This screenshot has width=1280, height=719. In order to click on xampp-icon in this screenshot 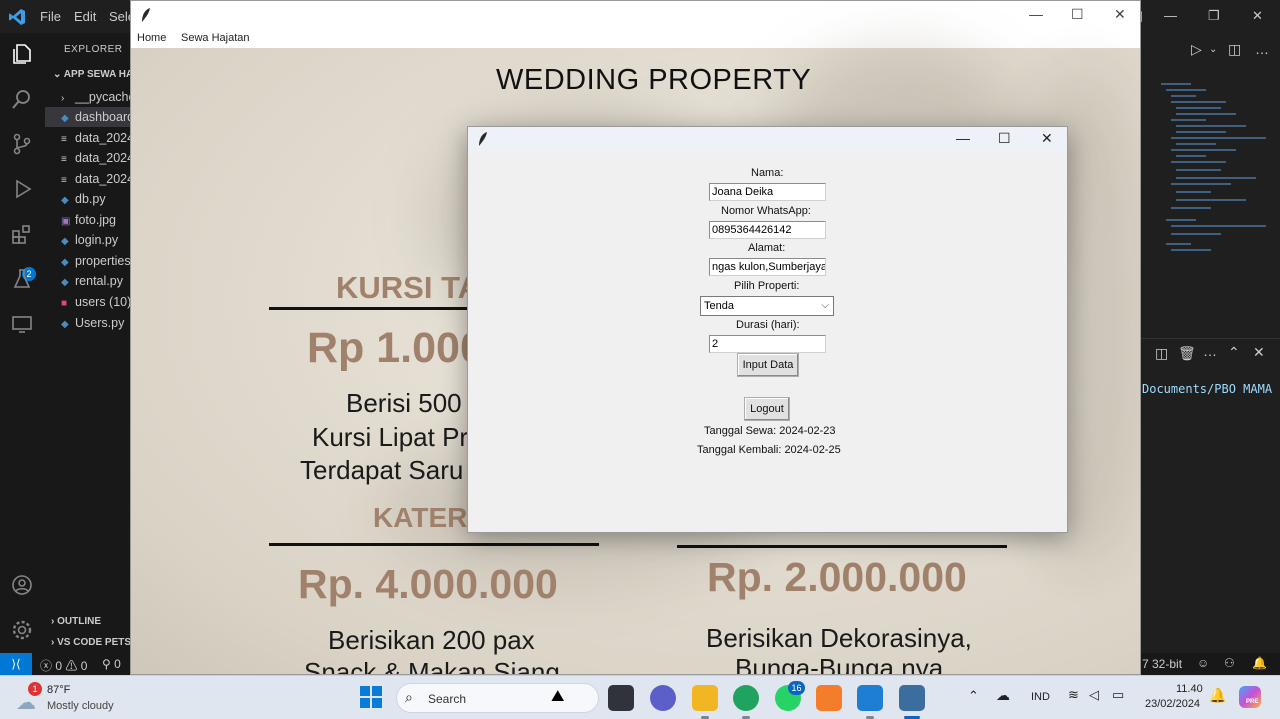, I will do `click(829, 698)`.